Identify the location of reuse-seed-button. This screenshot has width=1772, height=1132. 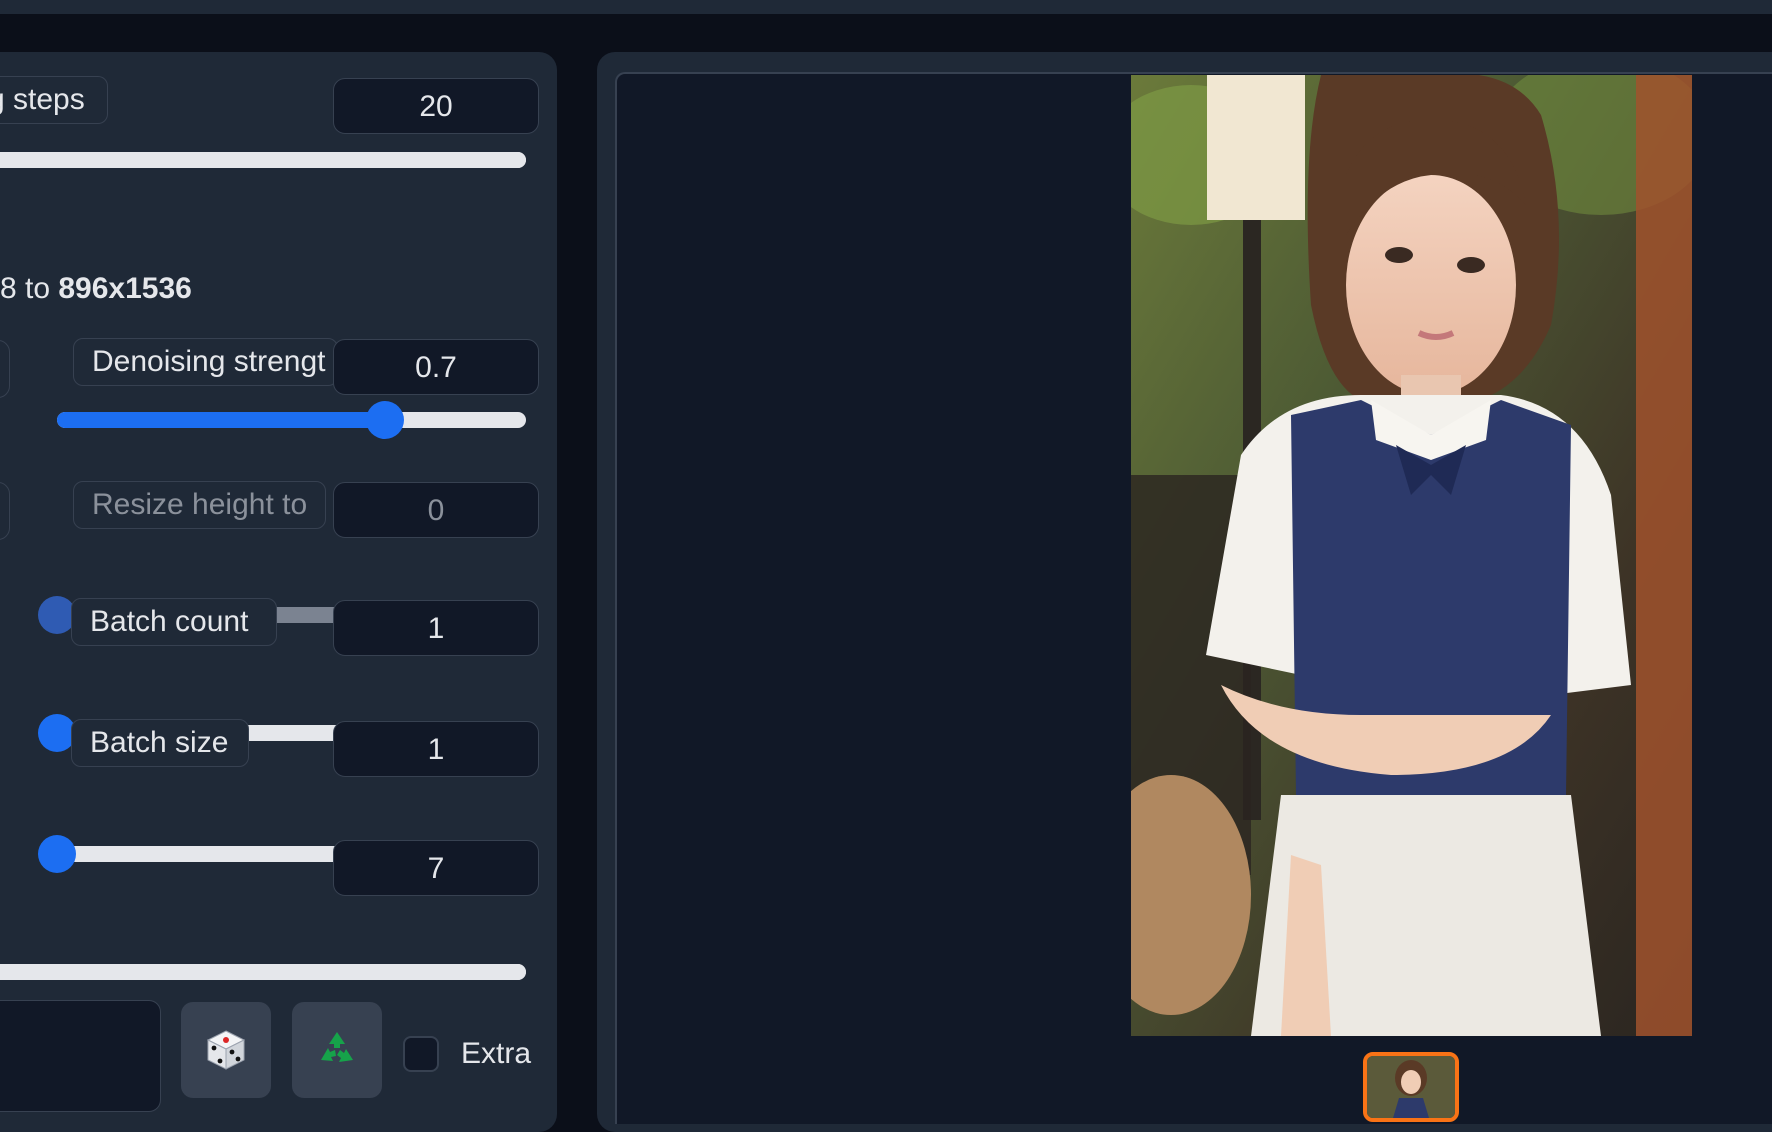
(337, 1050).